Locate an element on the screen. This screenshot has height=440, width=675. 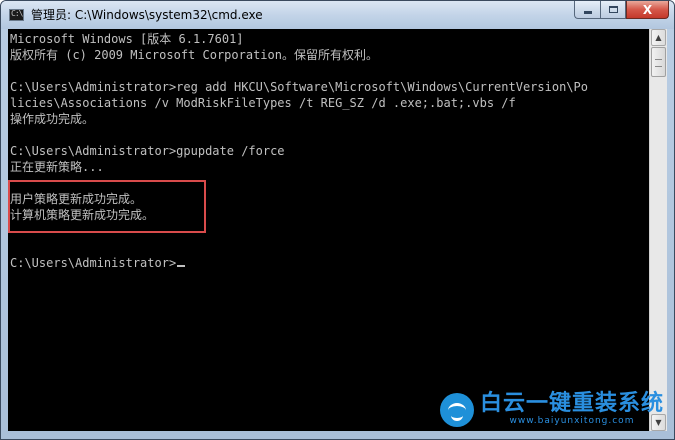
maximize-button is located at coordinates (613, 10).